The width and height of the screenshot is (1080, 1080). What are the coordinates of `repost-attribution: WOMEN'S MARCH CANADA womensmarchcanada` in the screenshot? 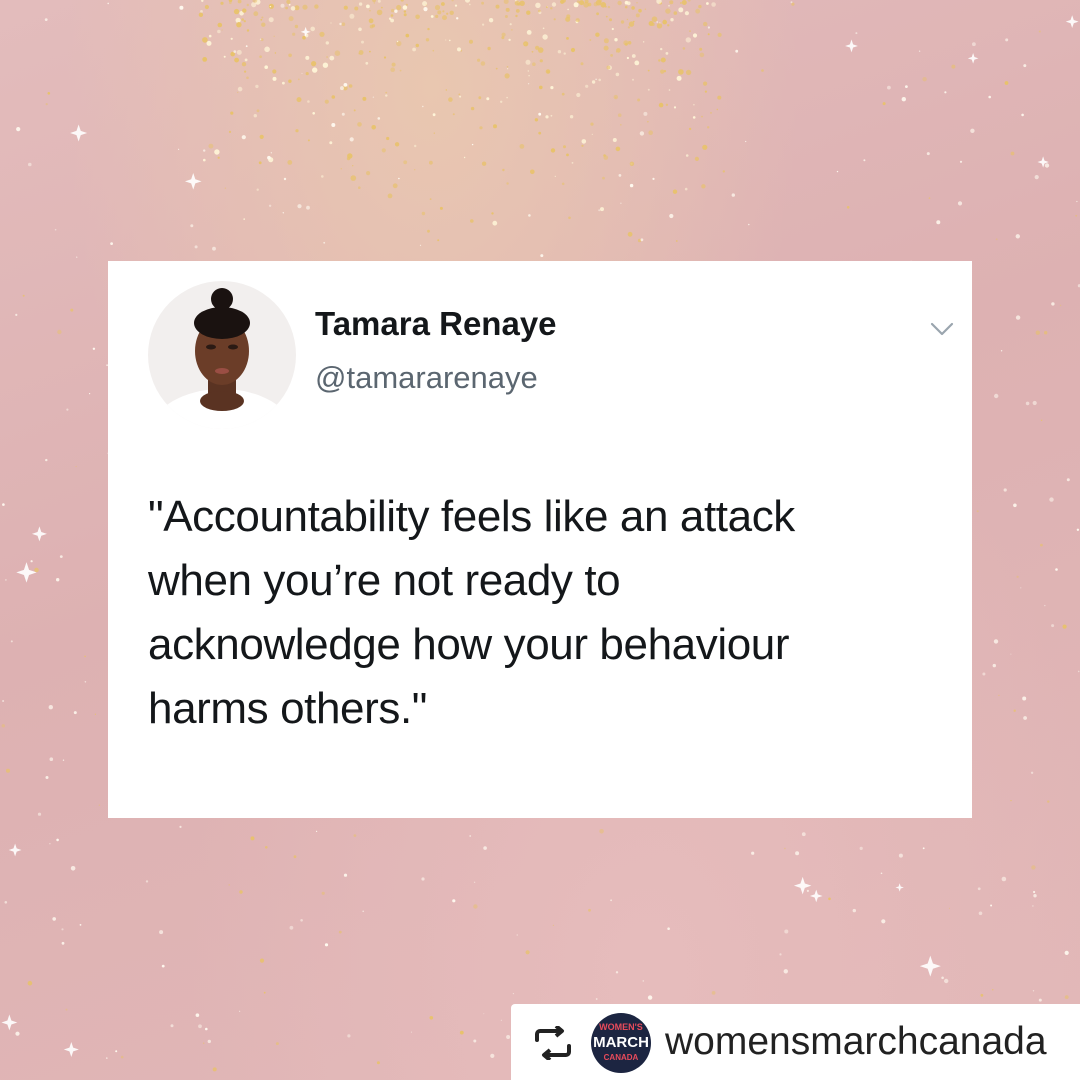 It's located at (795, 1042).